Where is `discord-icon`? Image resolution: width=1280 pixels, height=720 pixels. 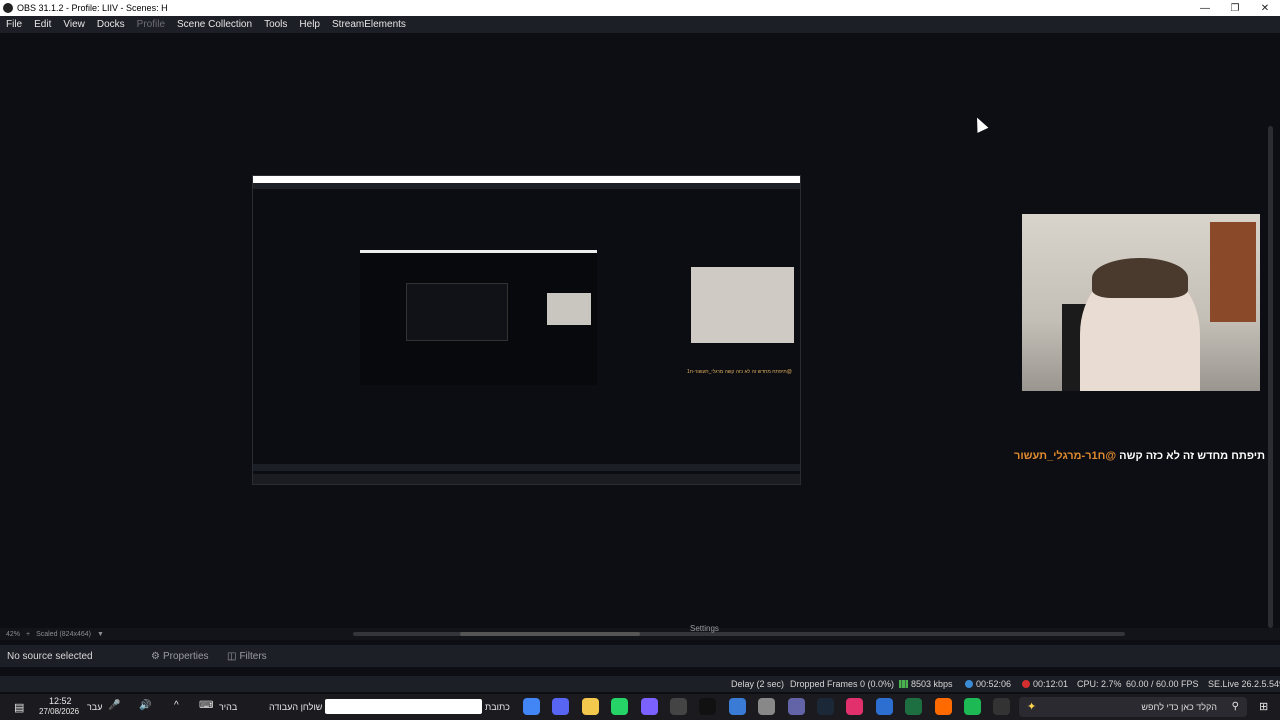 discord-icon is located at coordinates (561, 706).